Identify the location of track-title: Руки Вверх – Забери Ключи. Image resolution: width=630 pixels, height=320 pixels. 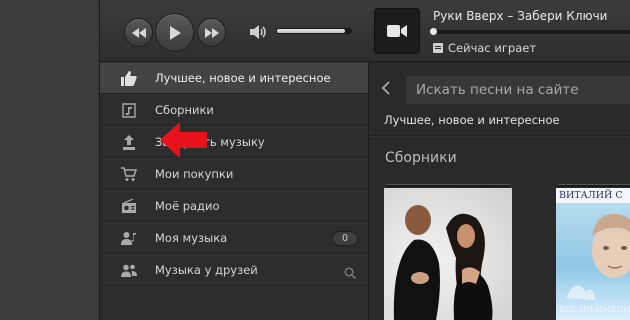
(520, 16).